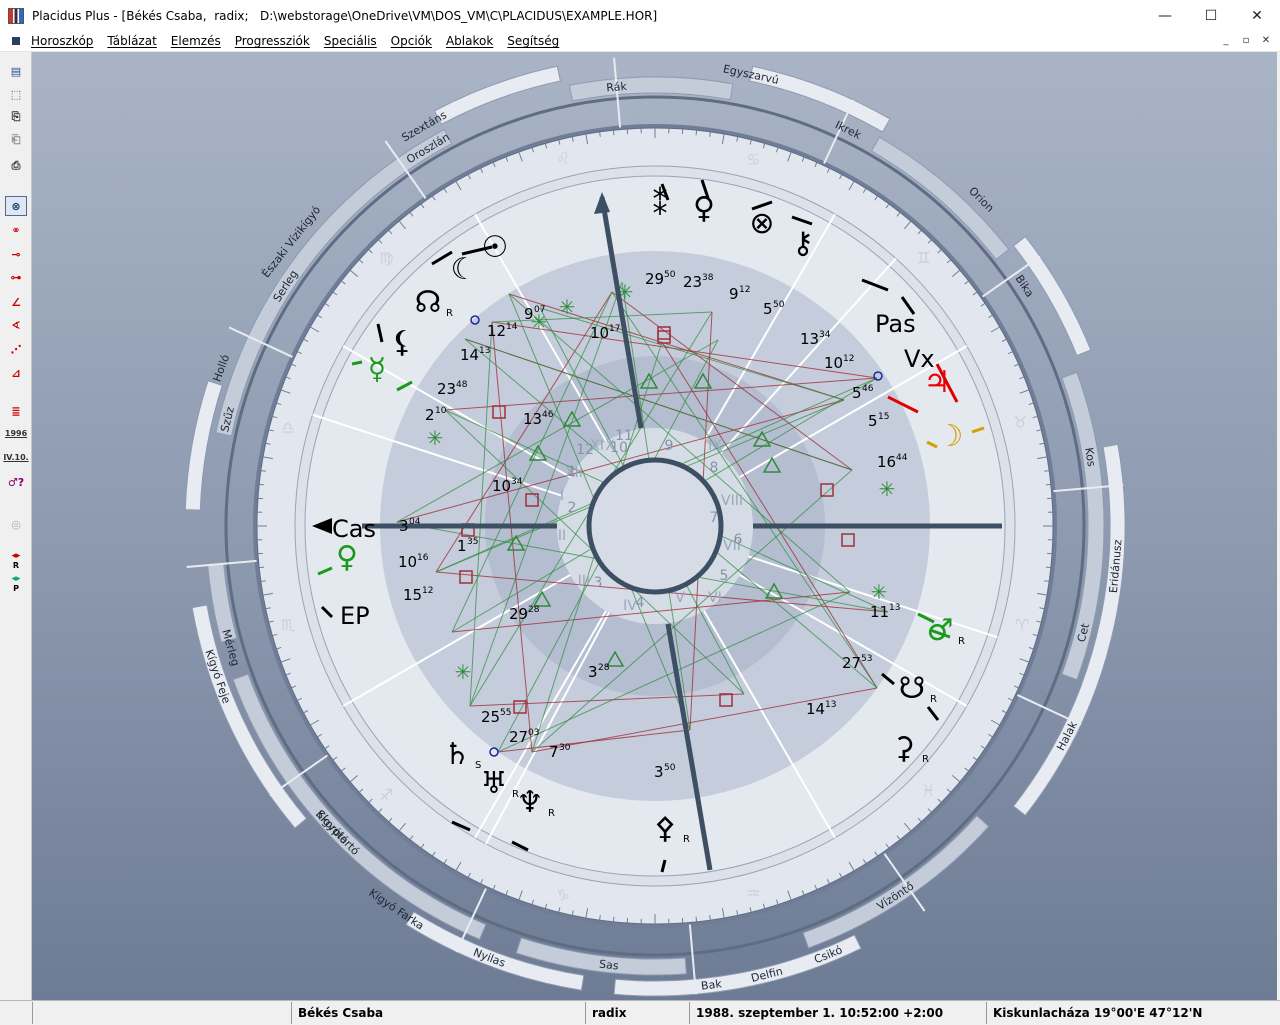 This screenshot has height=1025, width=1280. I want to click on paste-icon: ⎗, so click(16, 140).